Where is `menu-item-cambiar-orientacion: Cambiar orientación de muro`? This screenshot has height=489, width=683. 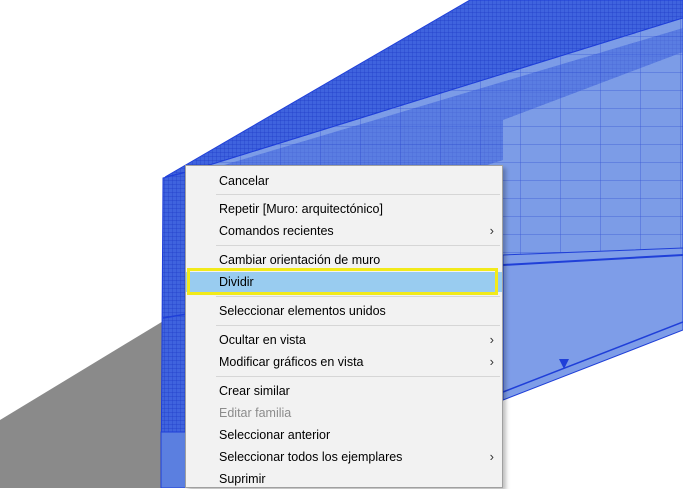
menu-item-cambiar-orientacion: Cambiar orientación de muro is located at coordinates (344, 260).